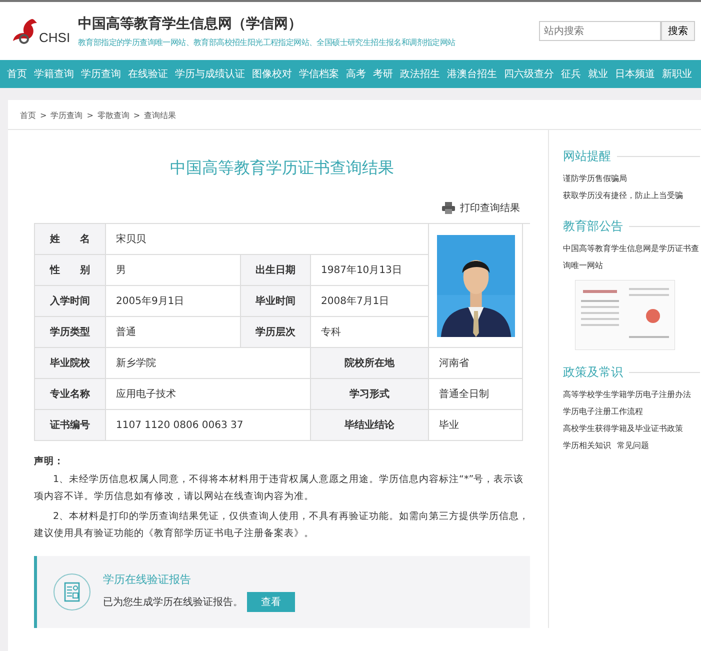 The width and height of the screenshot is (701, 651). What do you see at coordinates (160, 115) in the screenshot?
I see `breadcrumb-link: 查询结果` at bounding box center [160, 115].